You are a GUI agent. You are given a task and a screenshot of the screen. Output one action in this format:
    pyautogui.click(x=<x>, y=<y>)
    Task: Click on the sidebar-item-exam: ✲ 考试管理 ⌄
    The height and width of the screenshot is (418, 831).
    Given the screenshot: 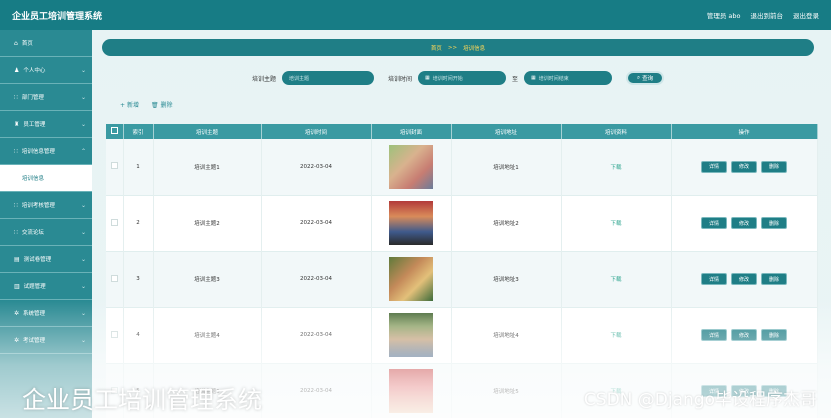 What is the action you would take?
    pyautogui.click(x=46, y=340)
    